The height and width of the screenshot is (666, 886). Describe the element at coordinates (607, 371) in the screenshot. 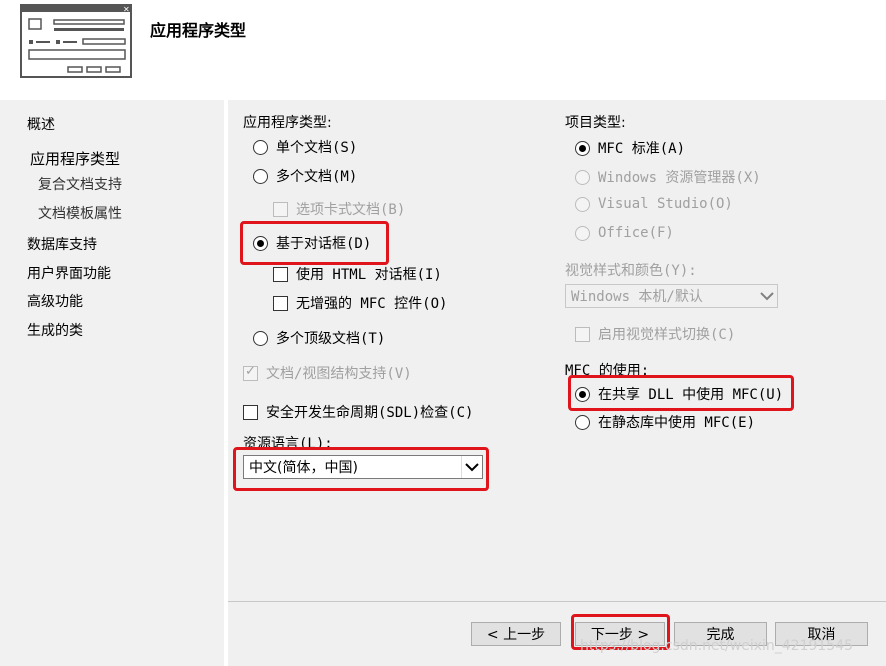

I see `mfc-use-label: MFC 的使用:` at that location.